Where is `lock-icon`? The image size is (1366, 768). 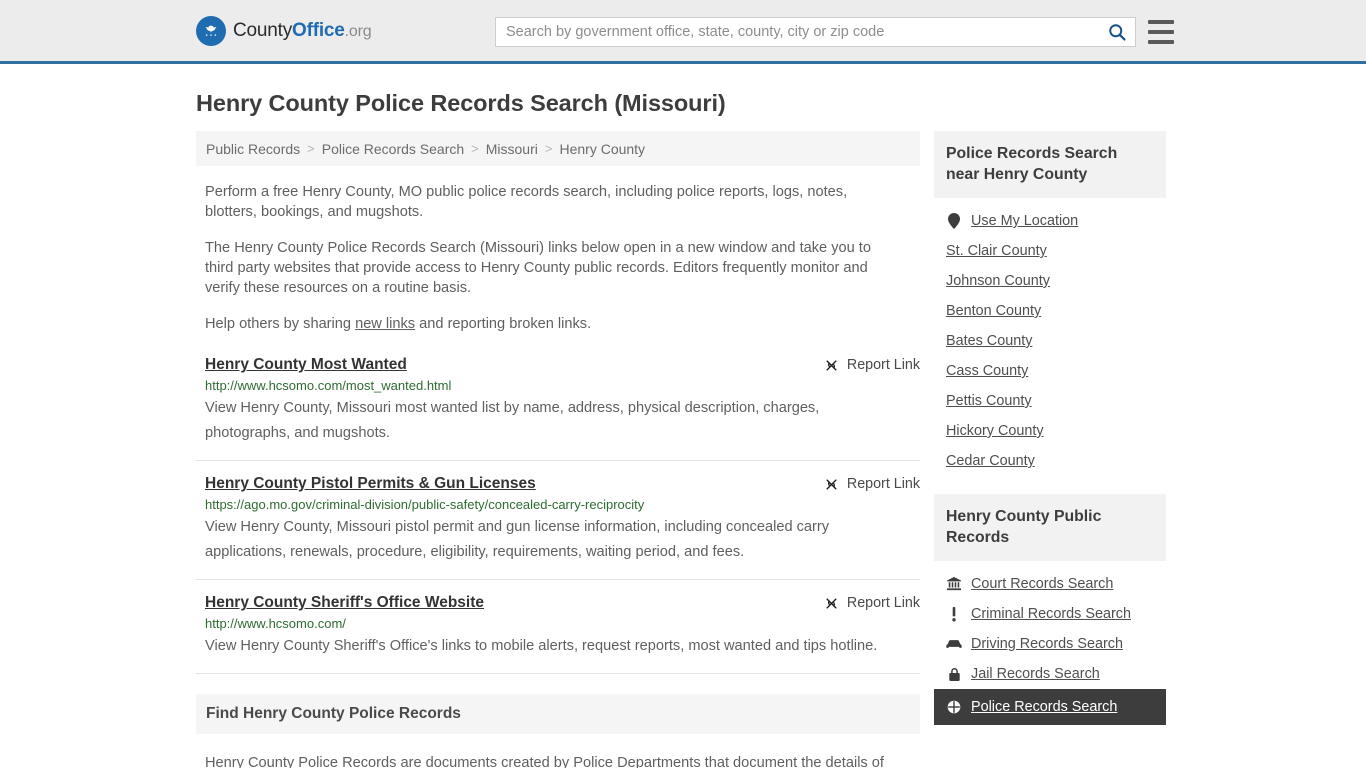 lock-icon is located at coordinates (954, 674).